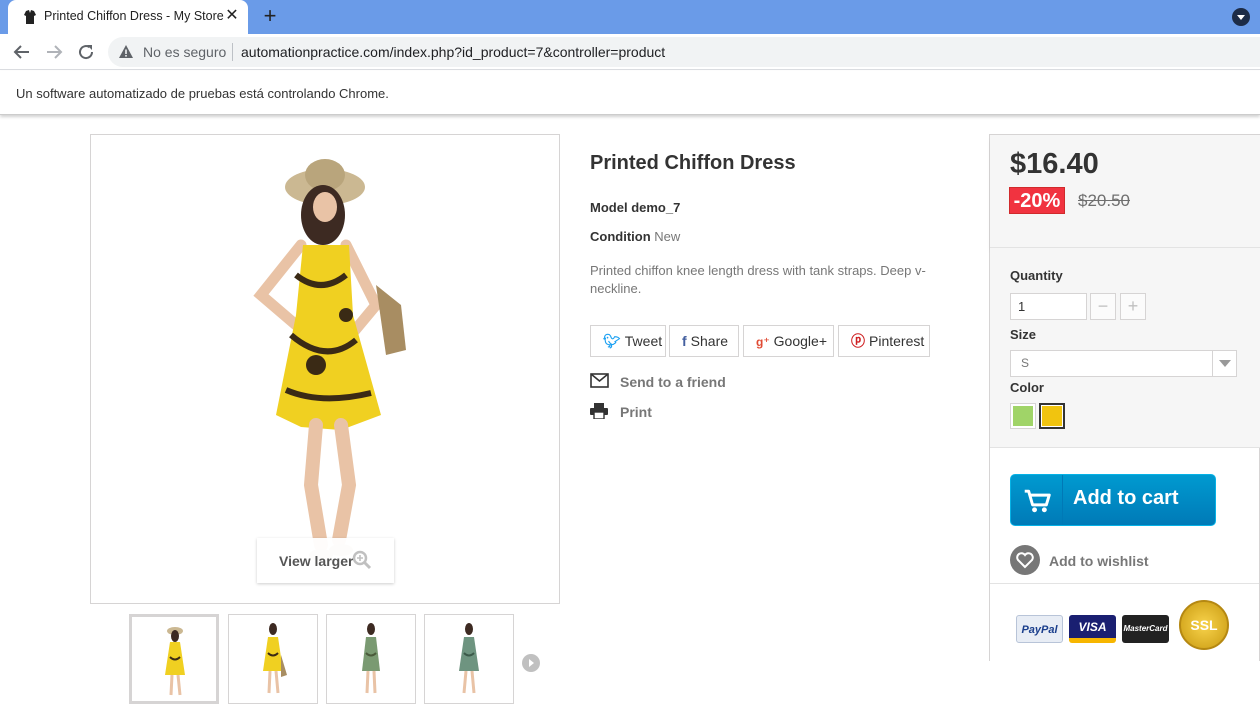  I want to click on color-swatch-green, so click(1023, 416).